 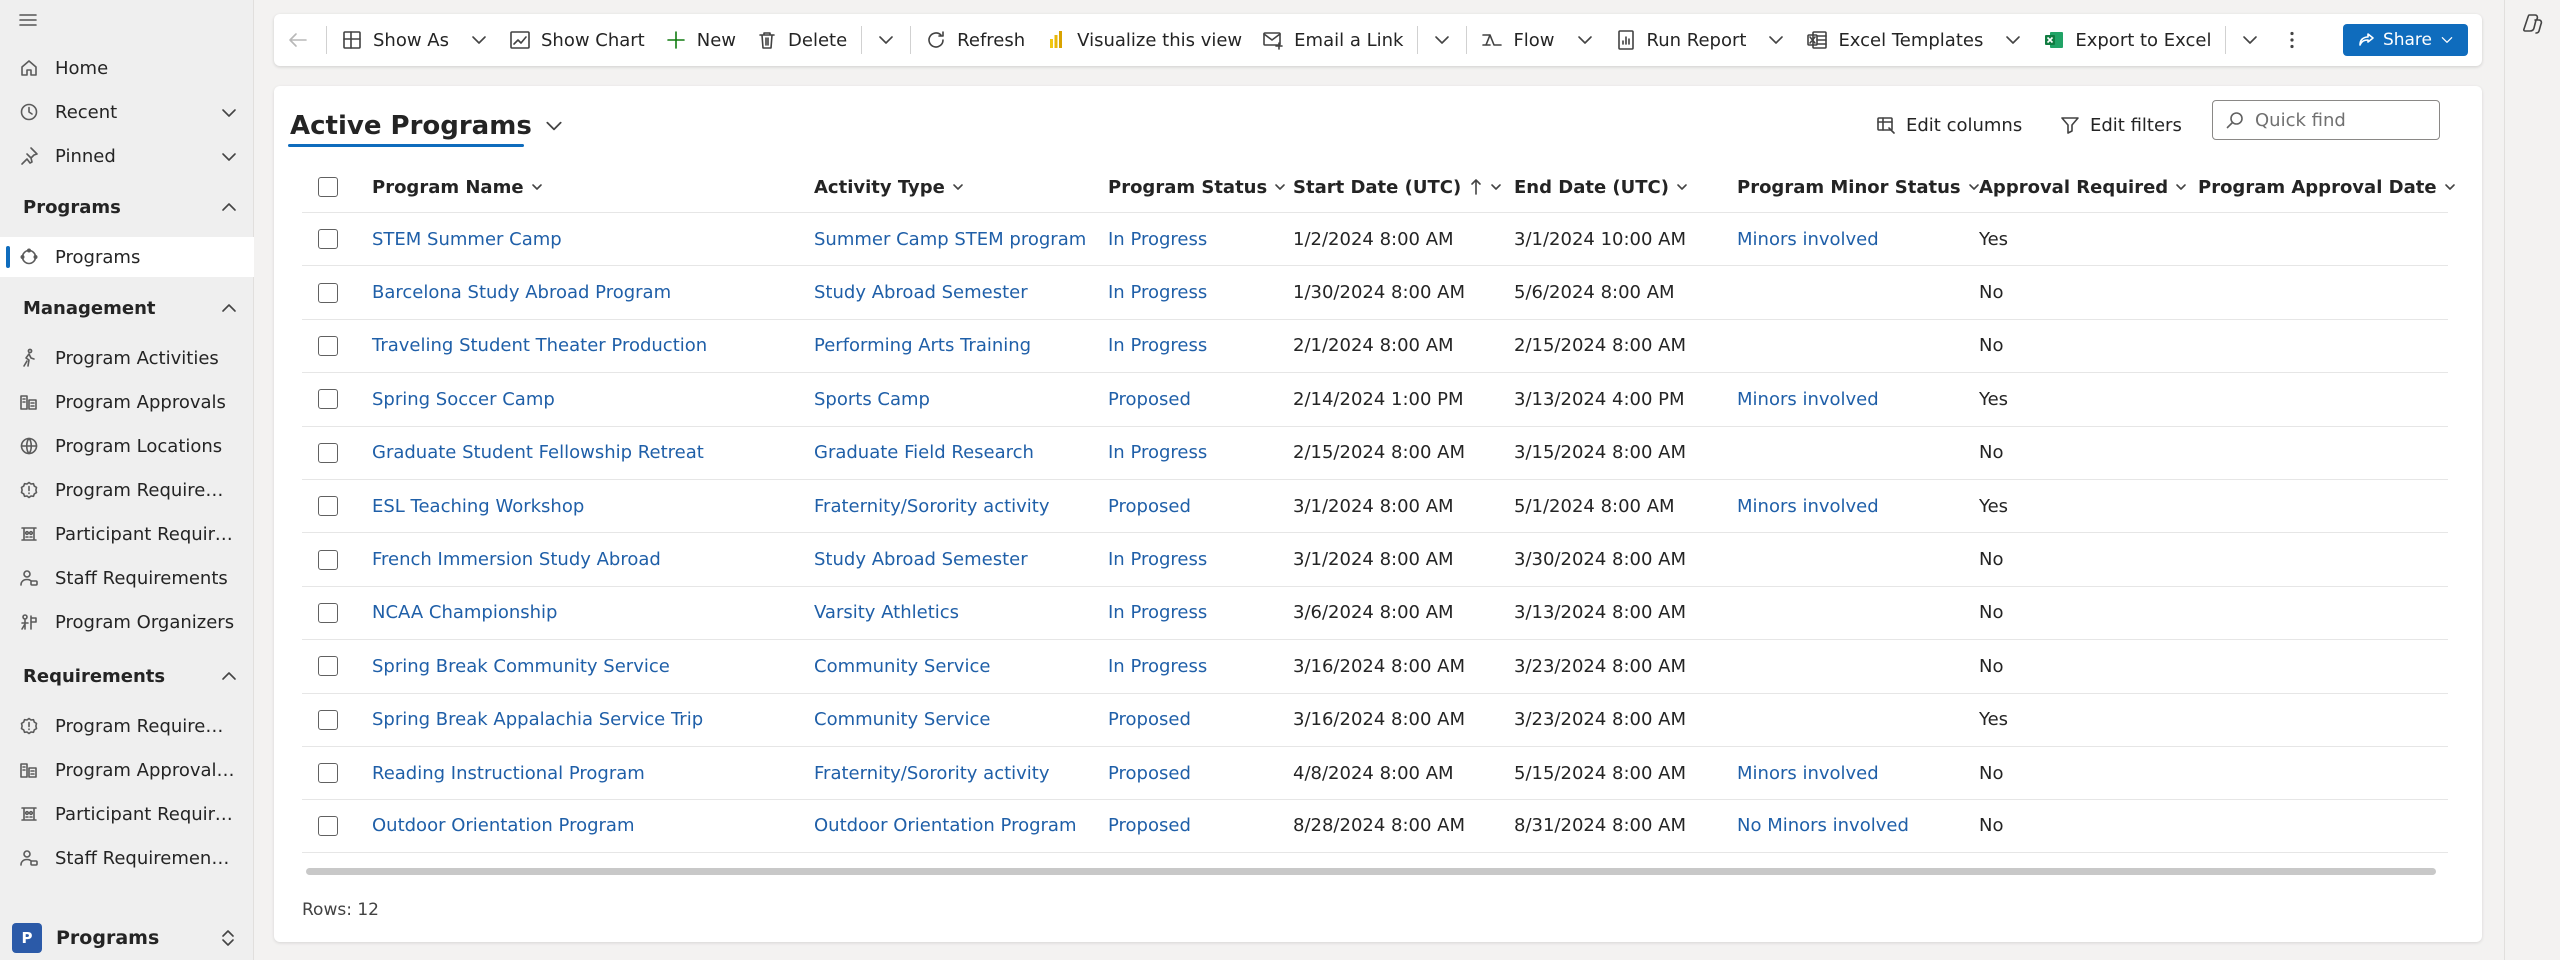 What do you see at coordinates (872, 399) in the screenshot?
I see `activity-type-link: Sports Camp` at bounding box center [872, 399].